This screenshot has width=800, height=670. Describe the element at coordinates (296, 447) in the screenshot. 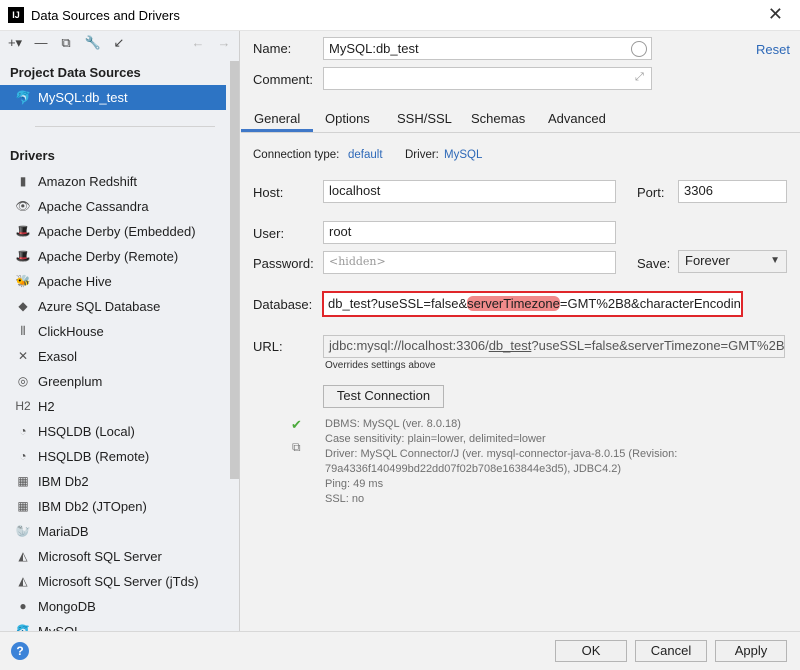

I see `copy-icon: ⧉` at that location.